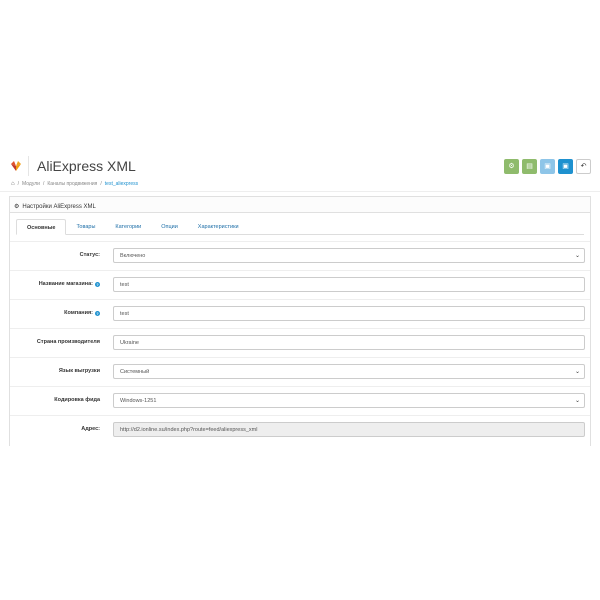 The image size is (600, 600). I want to click on field-label: Кодировка фида, so click(77, 400).